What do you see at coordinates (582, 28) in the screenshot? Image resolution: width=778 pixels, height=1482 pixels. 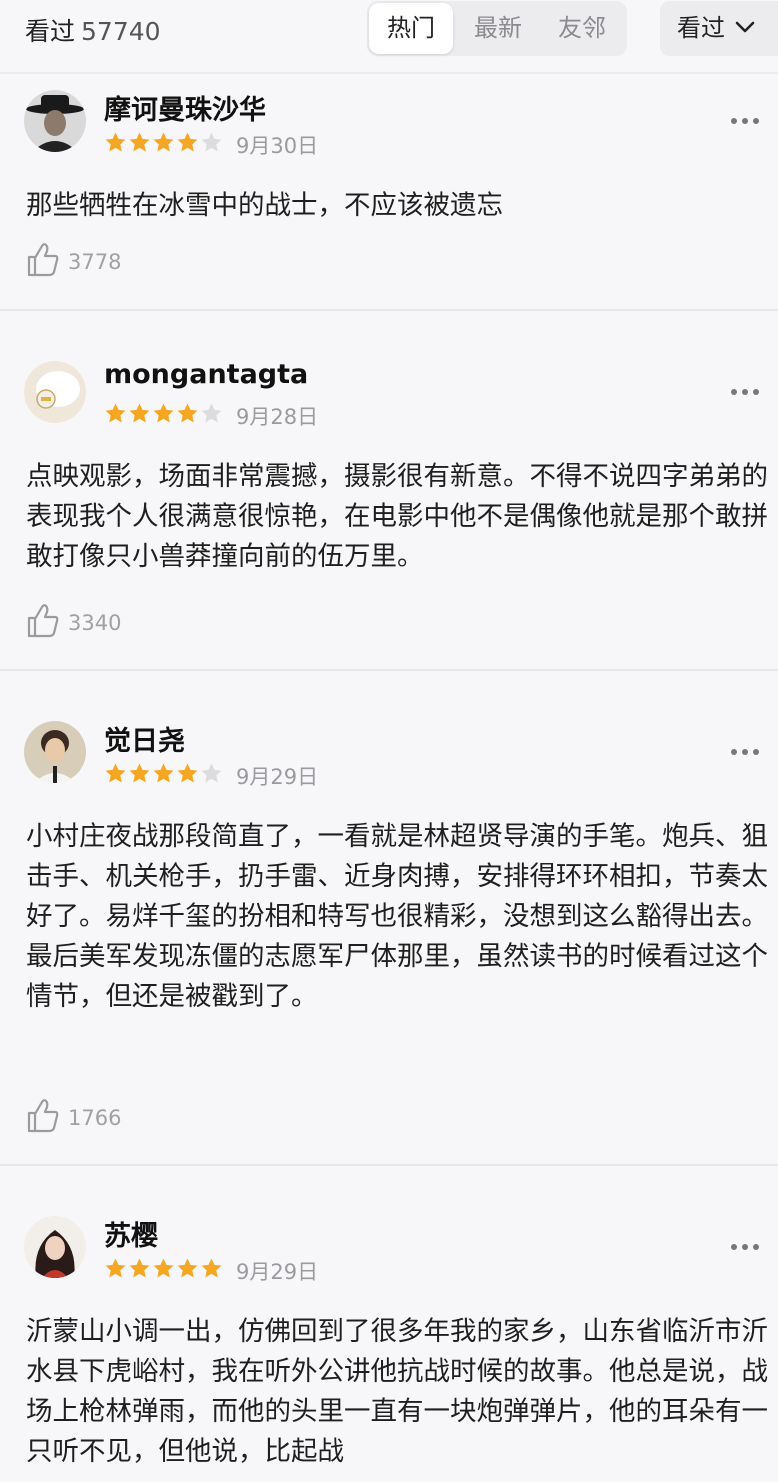 I see `tab-friends: 友邻` at bounding box center [582, 28].